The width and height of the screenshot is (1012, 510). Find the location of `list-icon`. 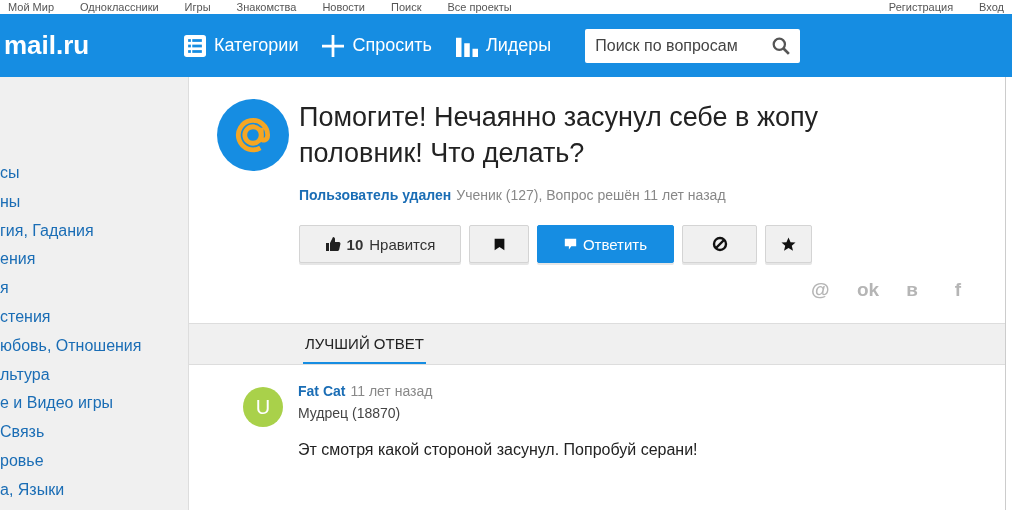

list-icon is located at coordinates (195, 45).